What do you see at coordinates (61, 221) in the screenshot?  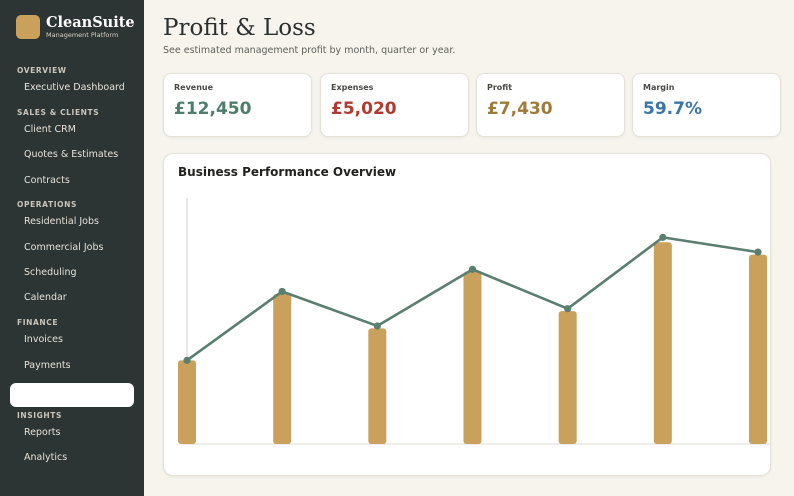 I see `sidebar-item-residential-jobs: Residential Jobs` at bounding box center [61, 221].